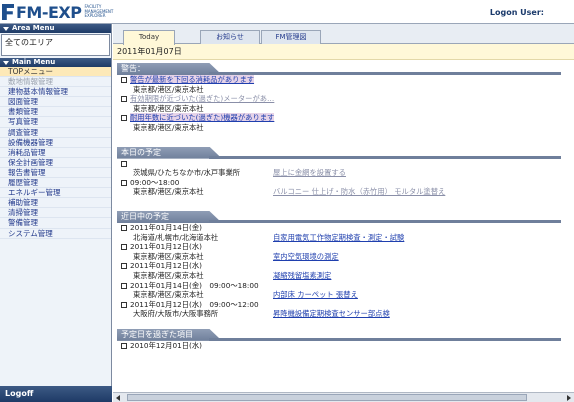 The width and height of the screenshot is (574, 402). Describe the element at coordinates (347, 305) in the screenshot. I see `schedule-row: 2011年01月12日(水) 09:00～12:00` at that location.